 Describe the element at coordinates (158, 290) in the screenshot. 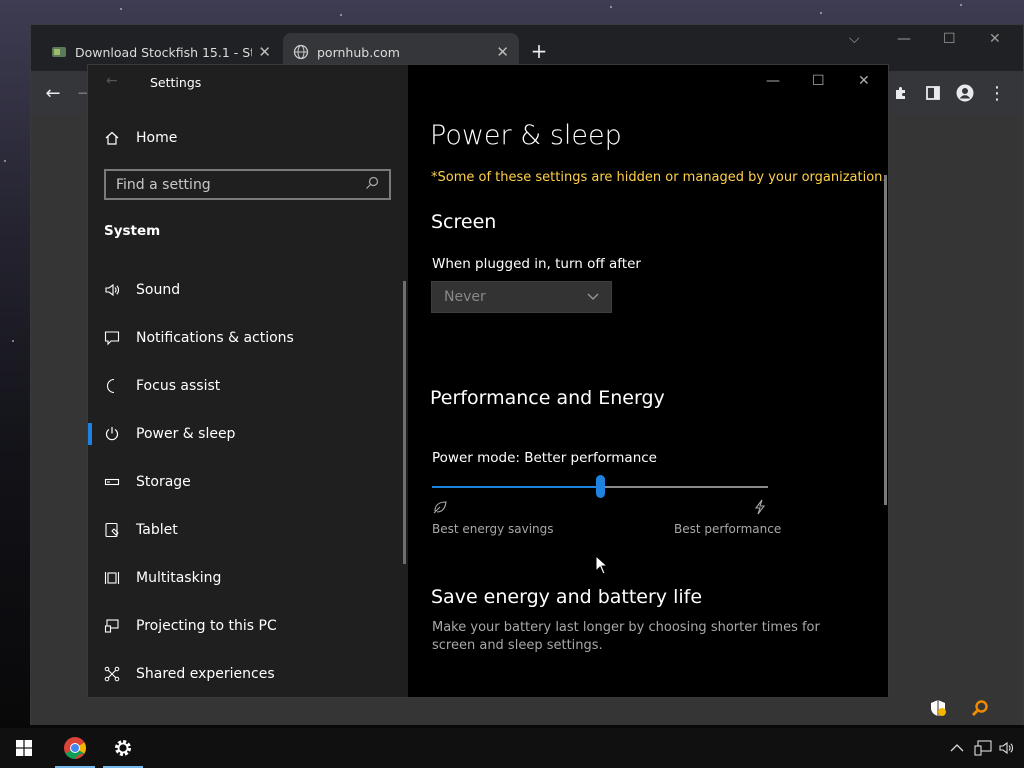

I see `nav-item-label: Sound` at that location.